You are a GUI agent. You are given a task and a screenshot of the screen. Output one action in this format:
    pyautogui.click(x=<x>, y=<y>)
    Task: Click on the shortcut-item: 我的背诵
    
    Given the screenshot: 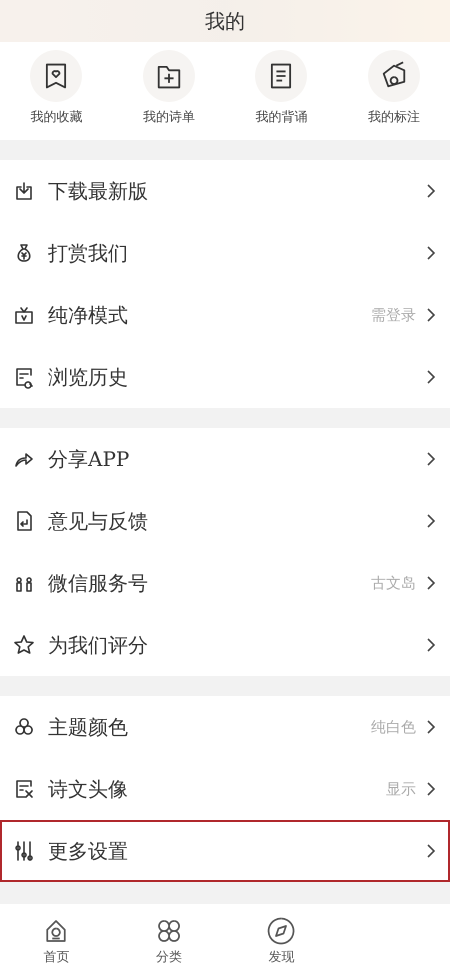 What is the action you would take?
    pyautogui.click(x=281, y=91)
    